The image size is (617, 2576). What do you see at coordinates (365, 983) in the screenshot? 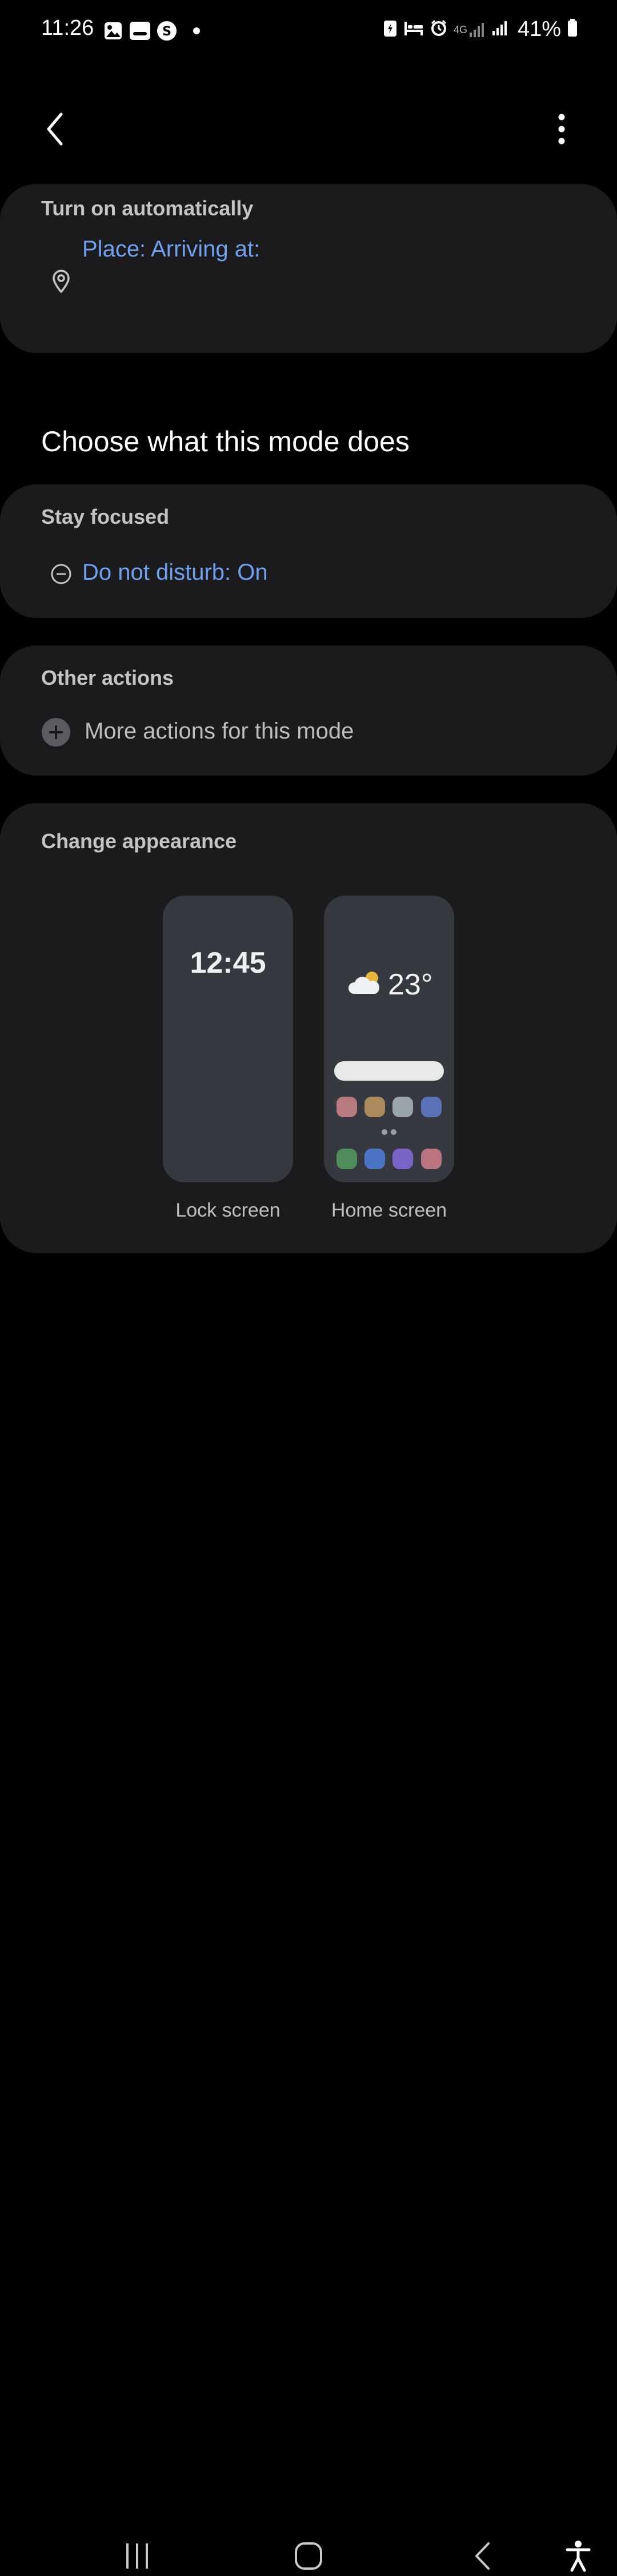
I see `partly-cloudy-icon` at bounding box center [365, 983].